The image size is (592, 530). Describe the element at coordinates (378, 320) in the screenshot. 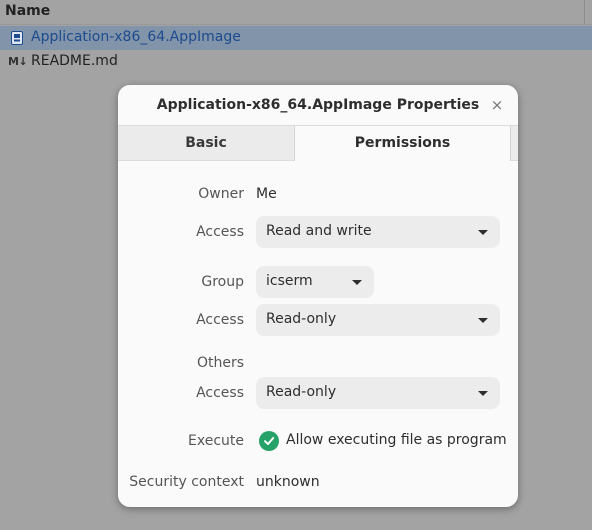

I see `group-access-dropdown: Read-only` at that location.